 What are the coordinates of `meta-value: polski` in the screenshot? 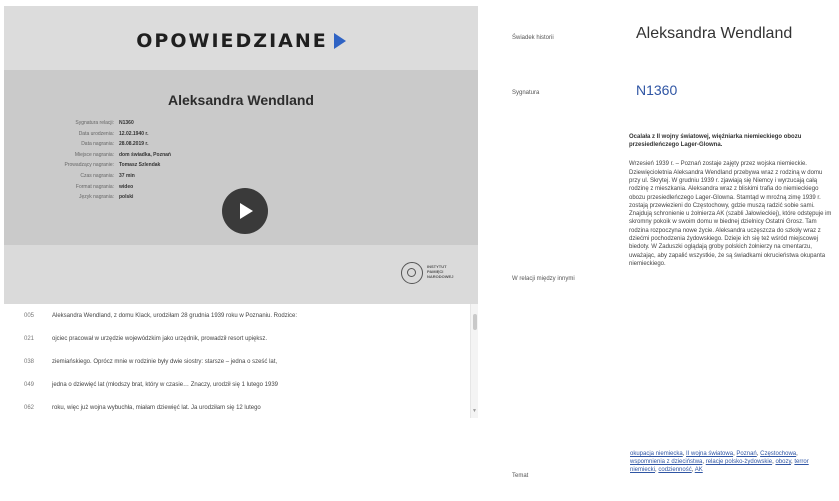 It's located at (126, 197).